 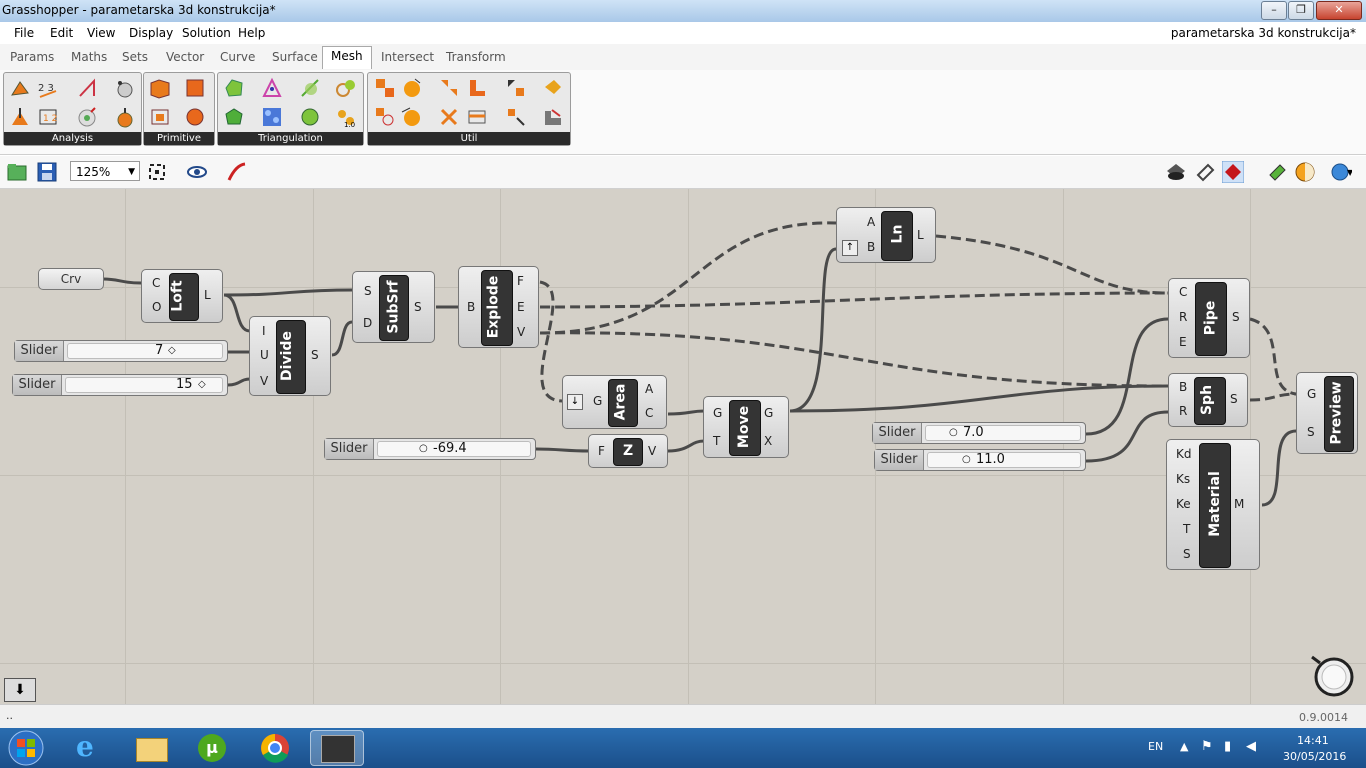 What do you see at coordinates (145, 351) in the screenshot?
I see `slider-u-track` at bounding box center [145, 351].